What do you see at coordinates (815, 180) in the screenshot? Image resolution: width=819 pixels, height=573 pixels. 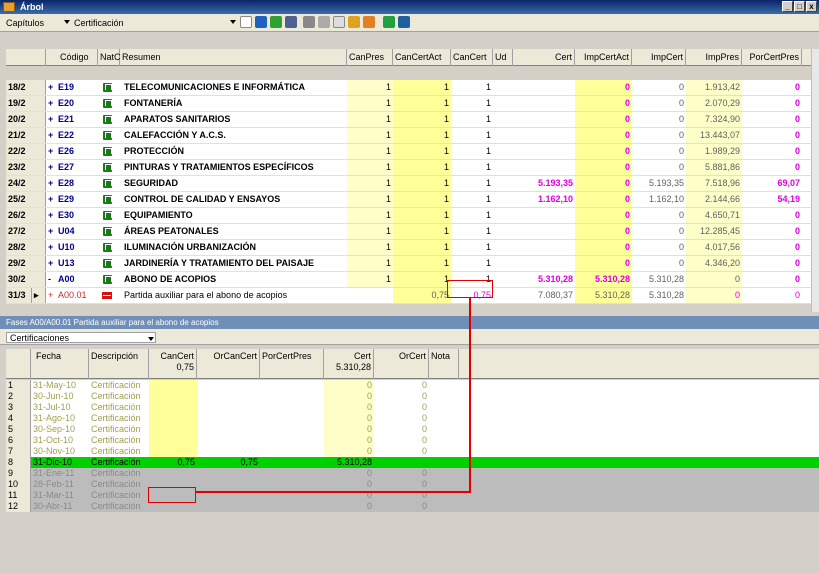 I see `grid-scrollbar` at bounding box center [815, 180].